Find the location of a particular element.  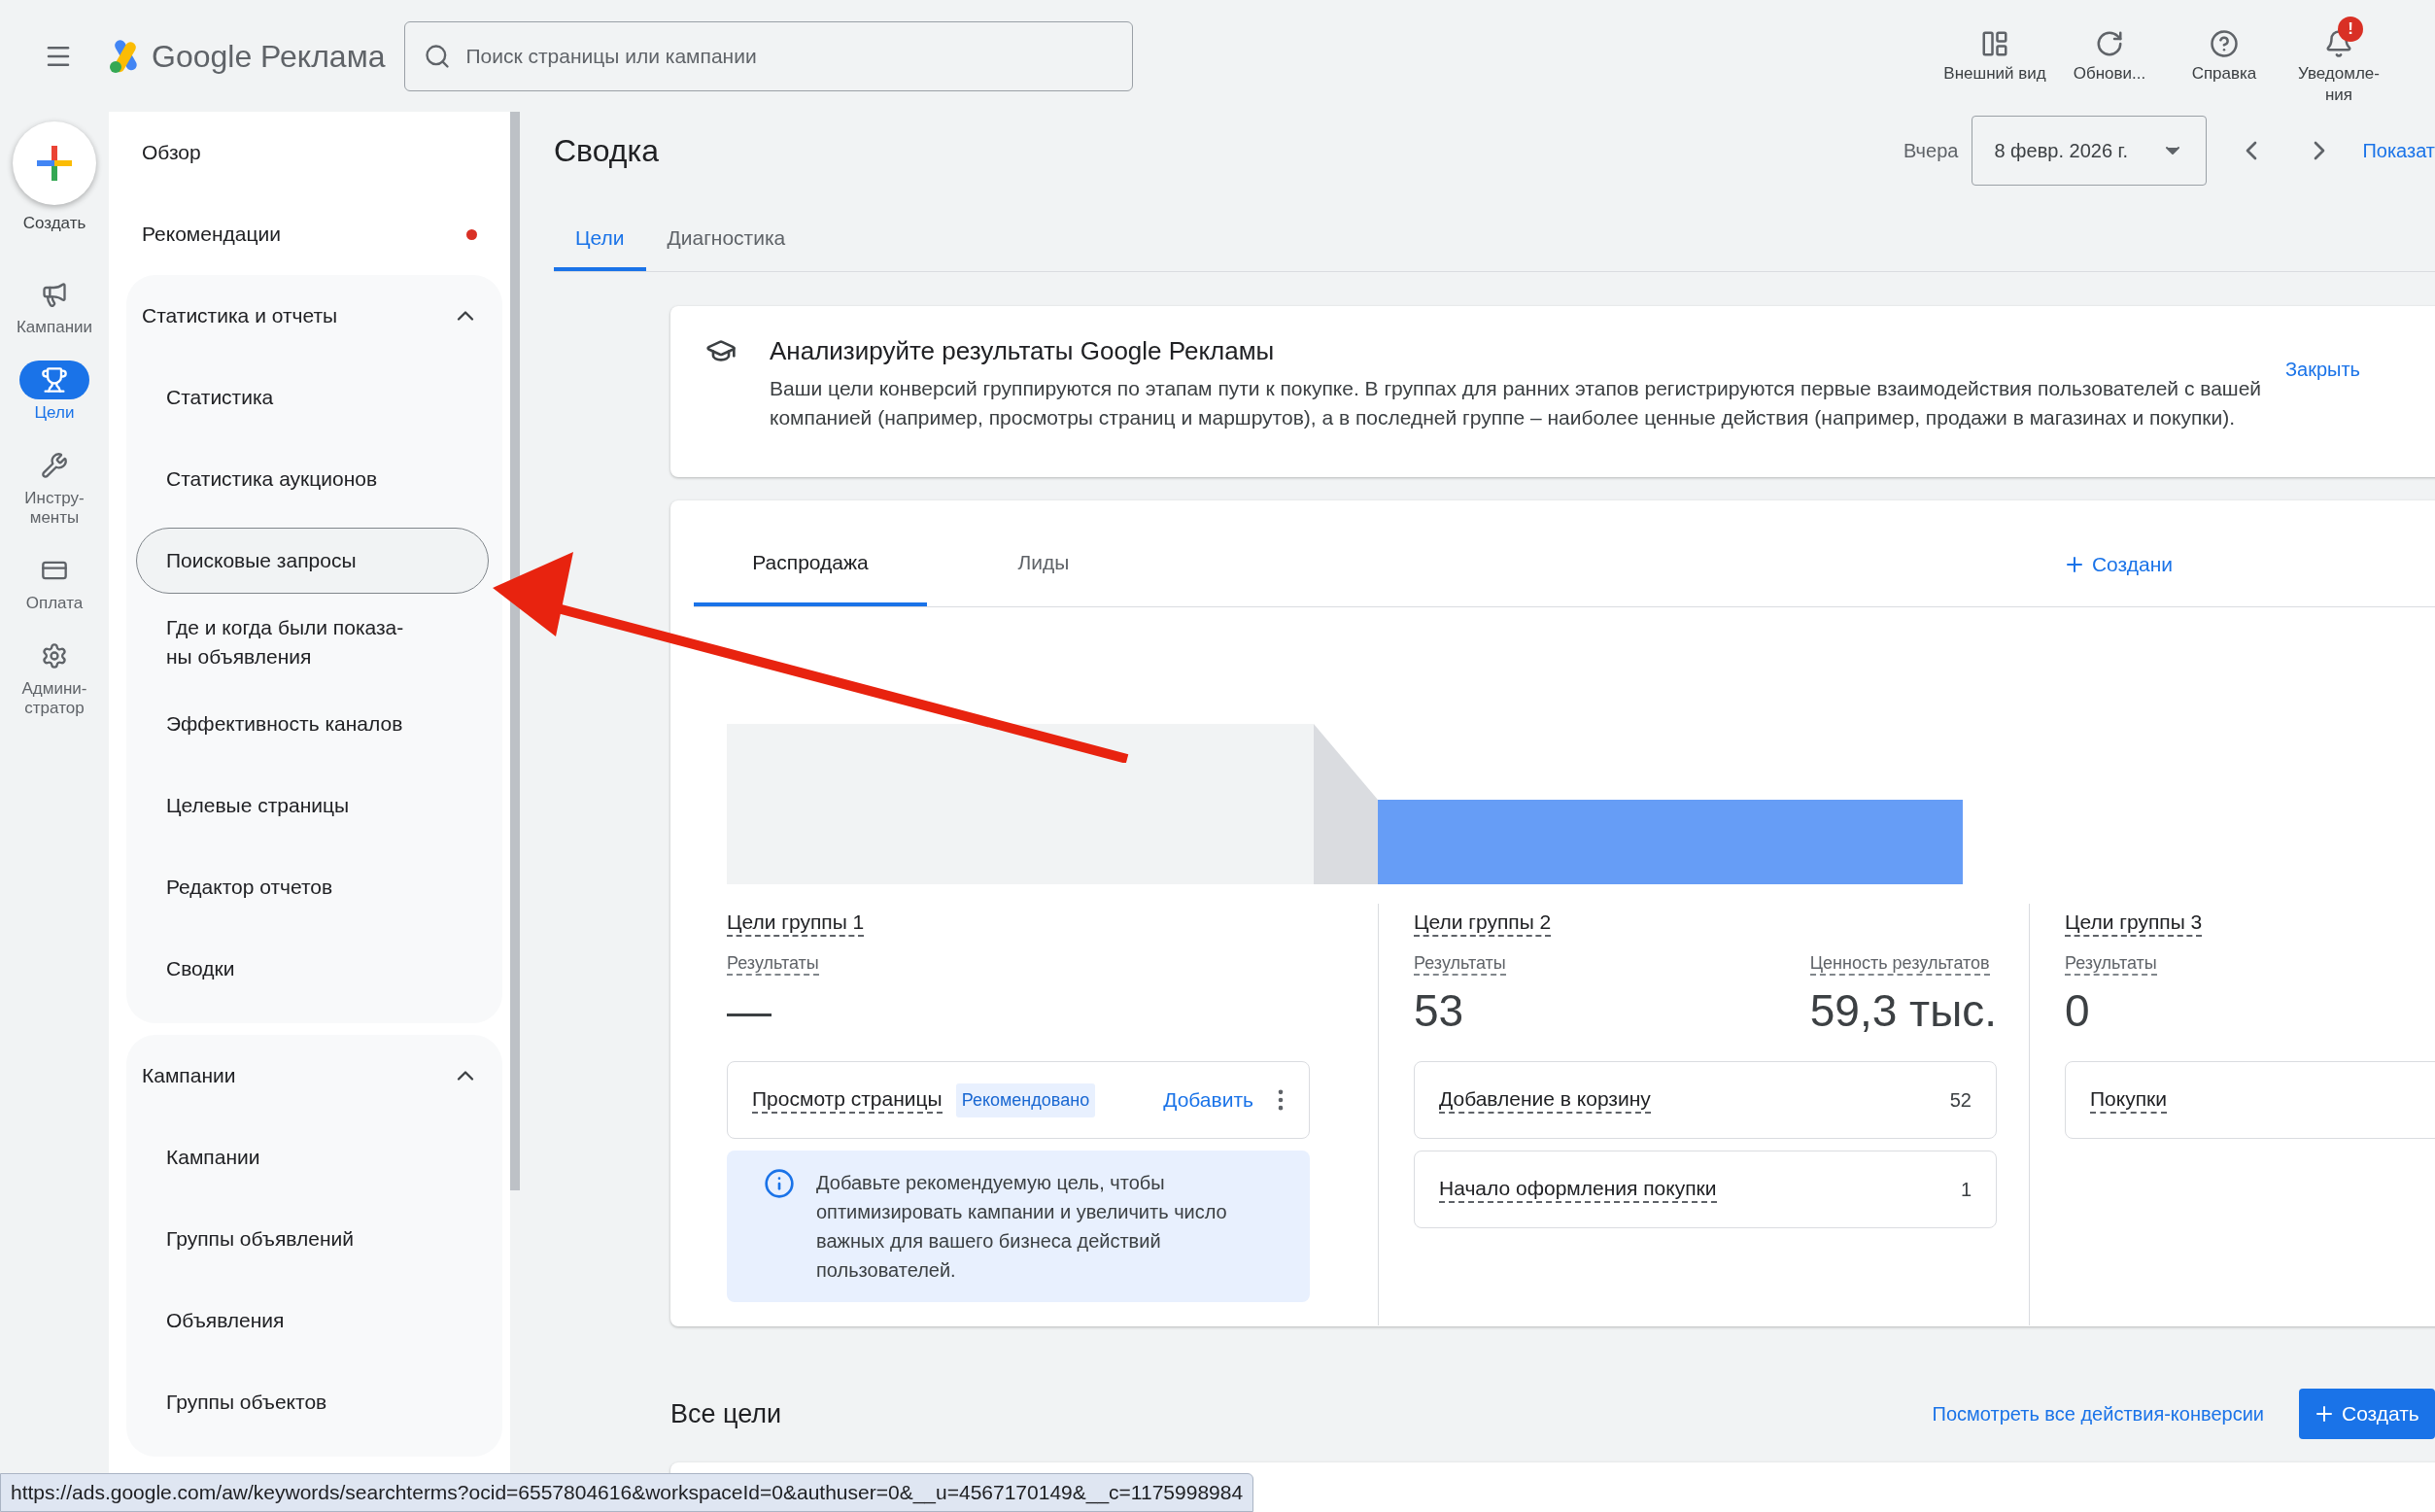

tools-icon is located at coordinates (54, 465).